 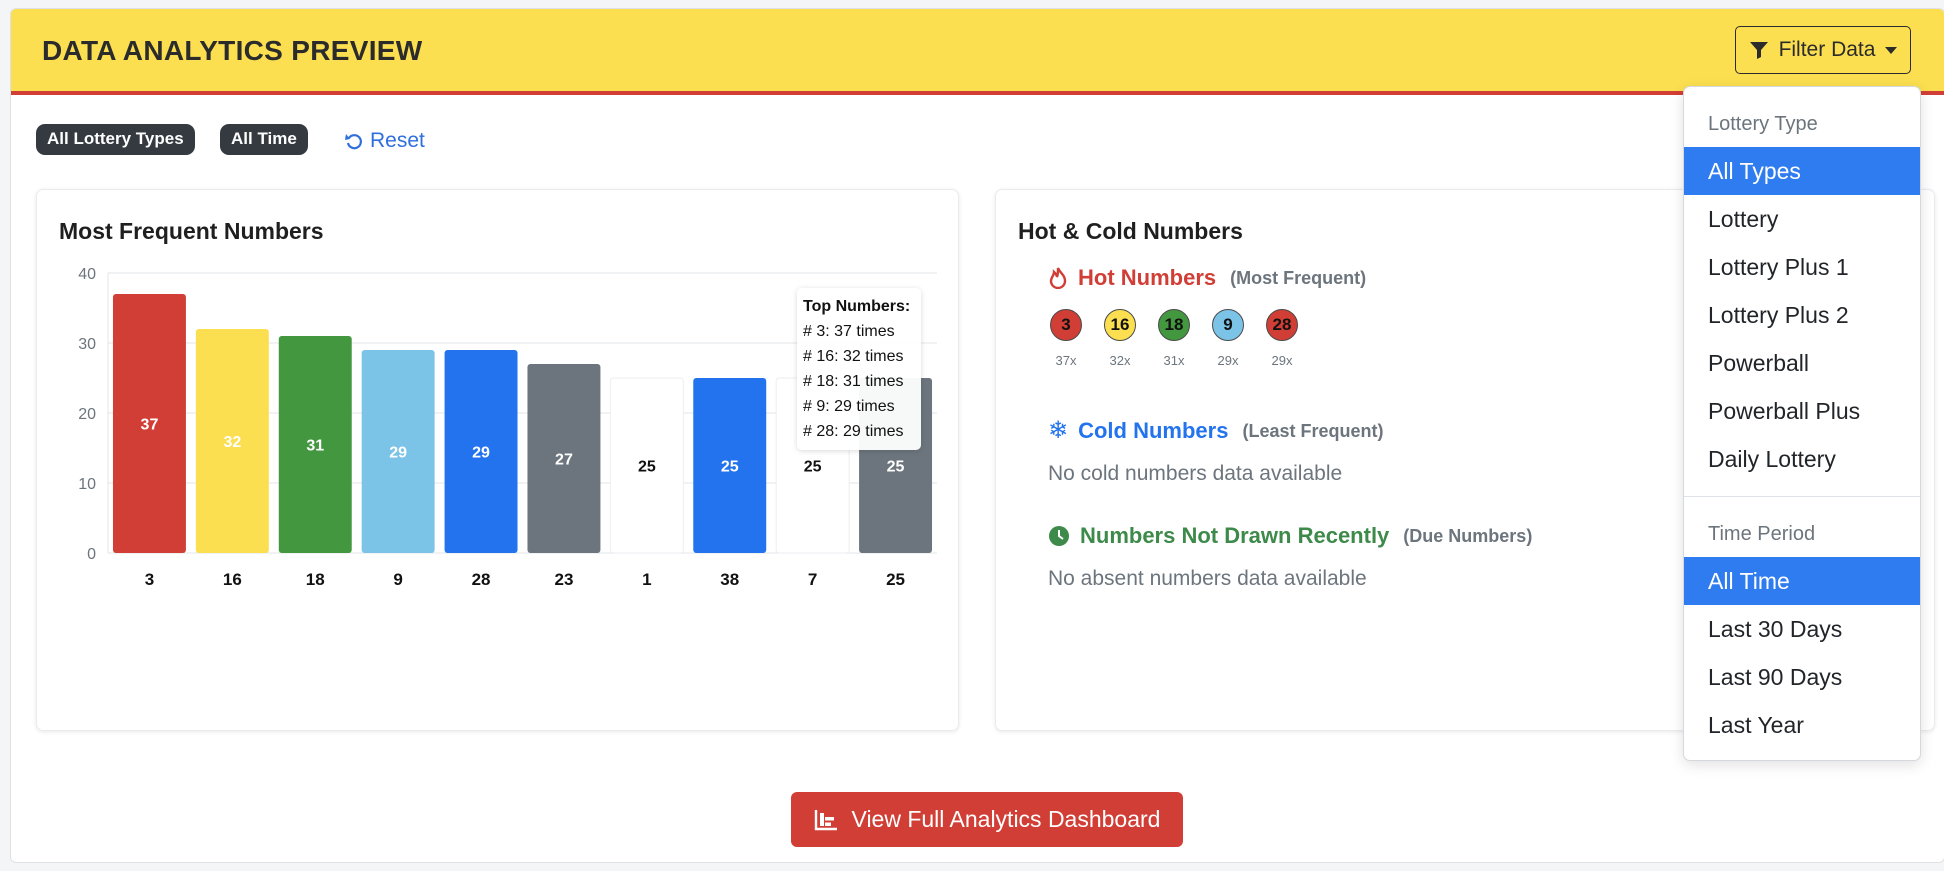 I want to click on y-tick-label: 10, so click(x=87, y=484).